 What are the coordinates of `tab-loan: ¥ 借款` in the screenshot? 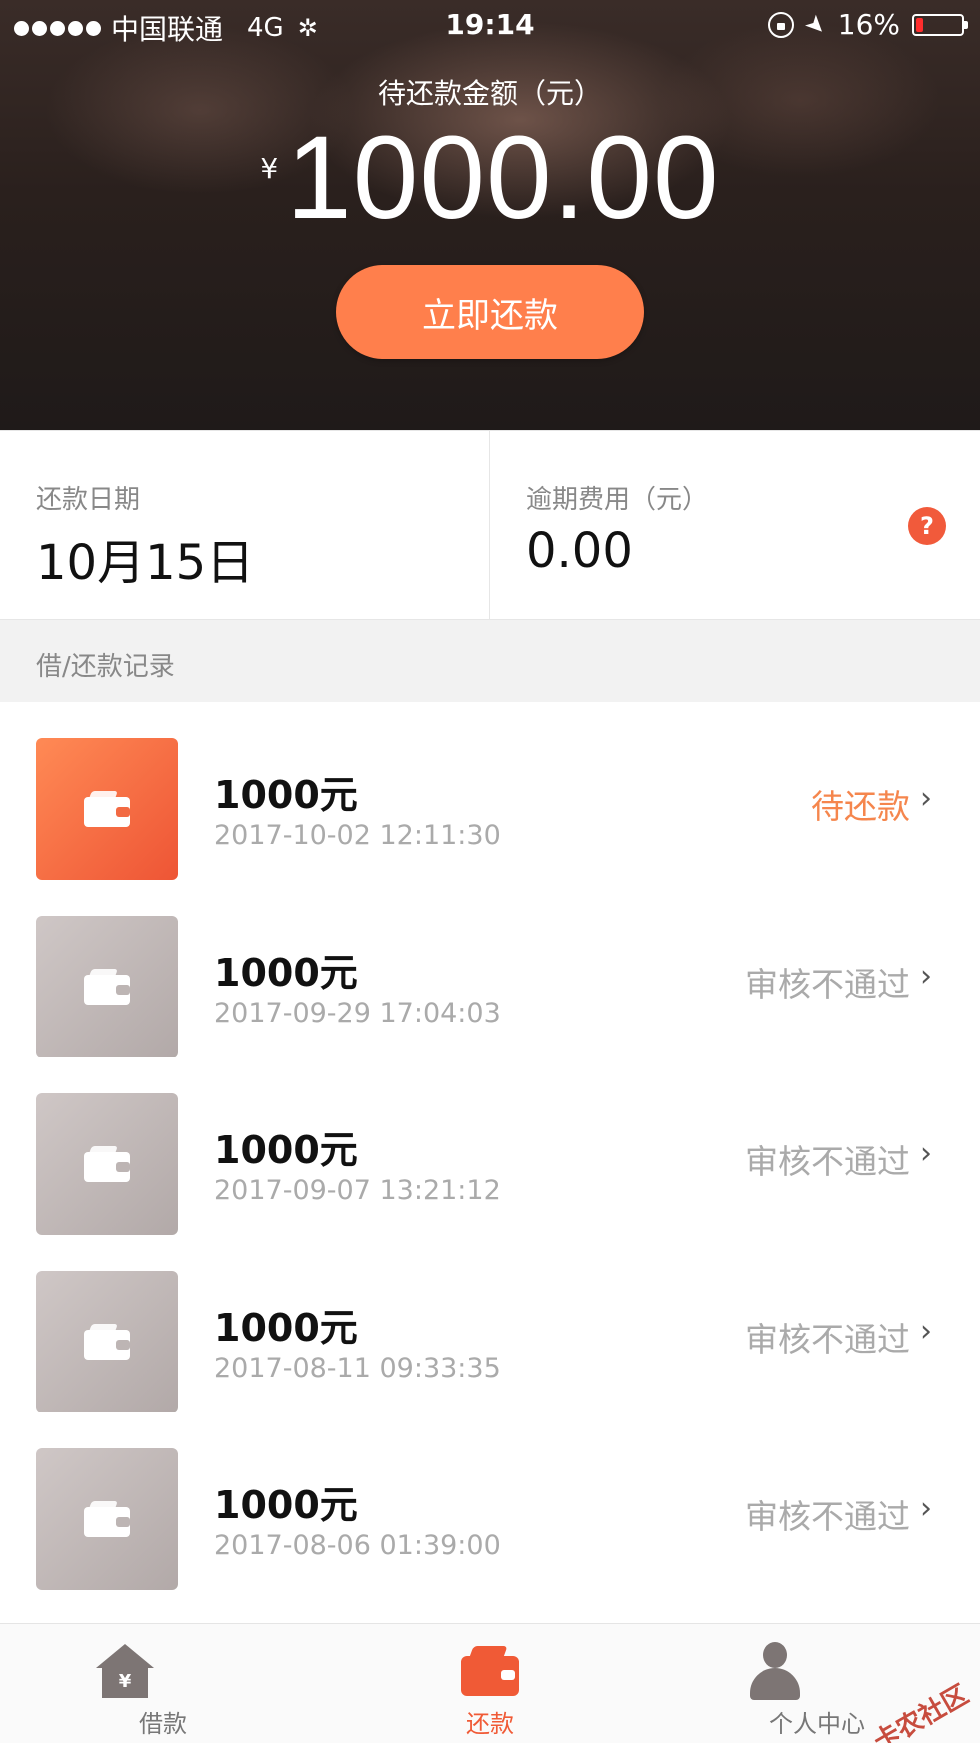 It's located at (163, 1683).